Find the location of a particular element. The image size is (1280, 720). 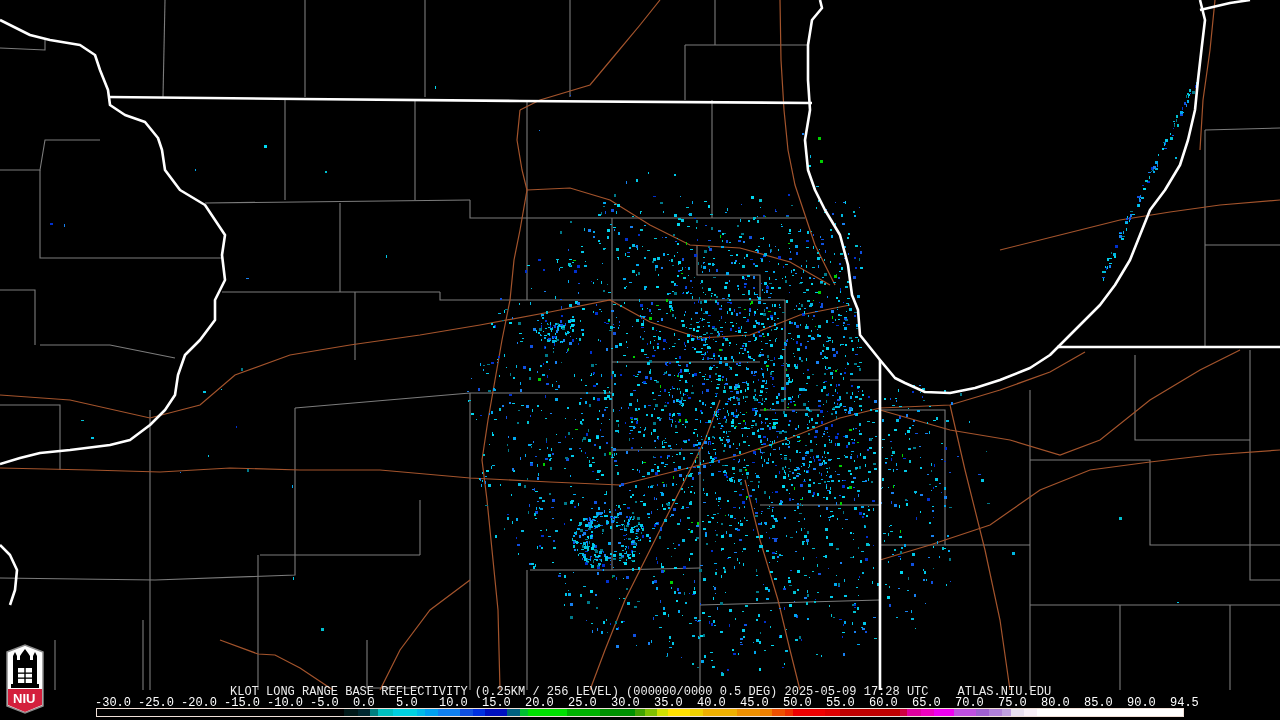

scale-label: -30.0 is located at coordinates (113, 703).